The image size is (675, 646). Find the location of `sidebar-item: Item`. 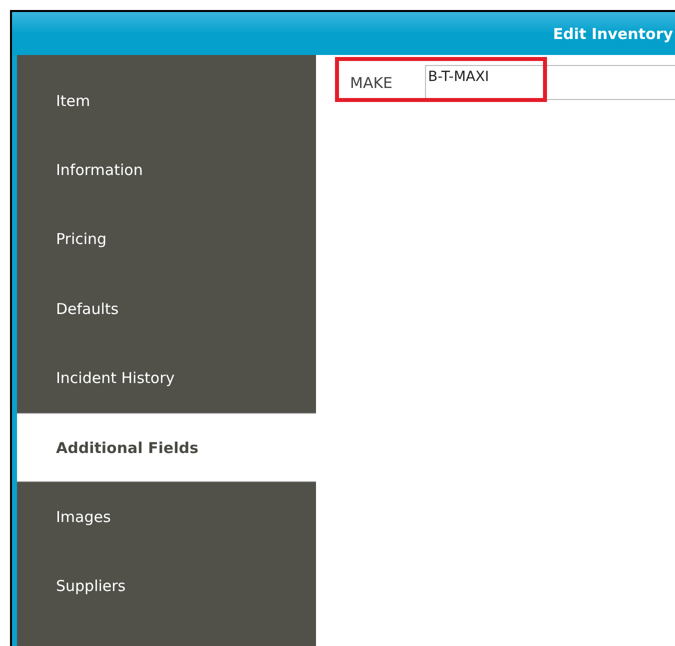

sidebar-item: Item is located at coordinates (166, 101).